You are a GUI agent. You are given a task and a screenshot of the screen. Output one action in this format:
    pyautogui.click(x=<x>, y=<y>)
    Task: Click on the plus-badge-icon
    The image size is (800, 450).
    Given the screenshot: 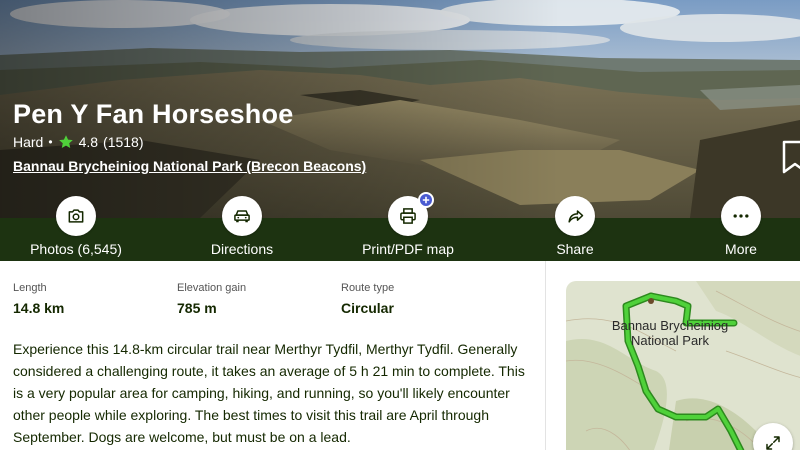 What is the action you would take?
    pyautogui.click(x=426, y=200)
    